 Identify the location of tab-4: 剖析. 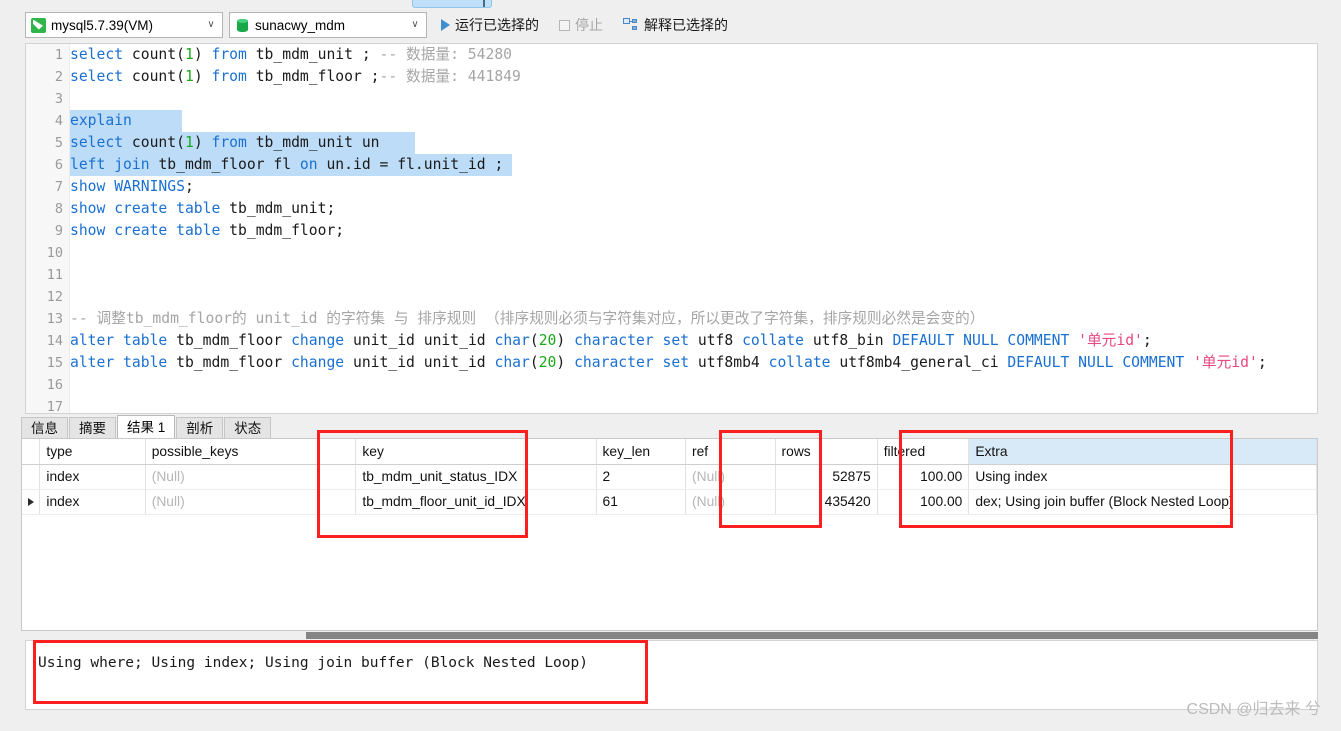
(200, 428).